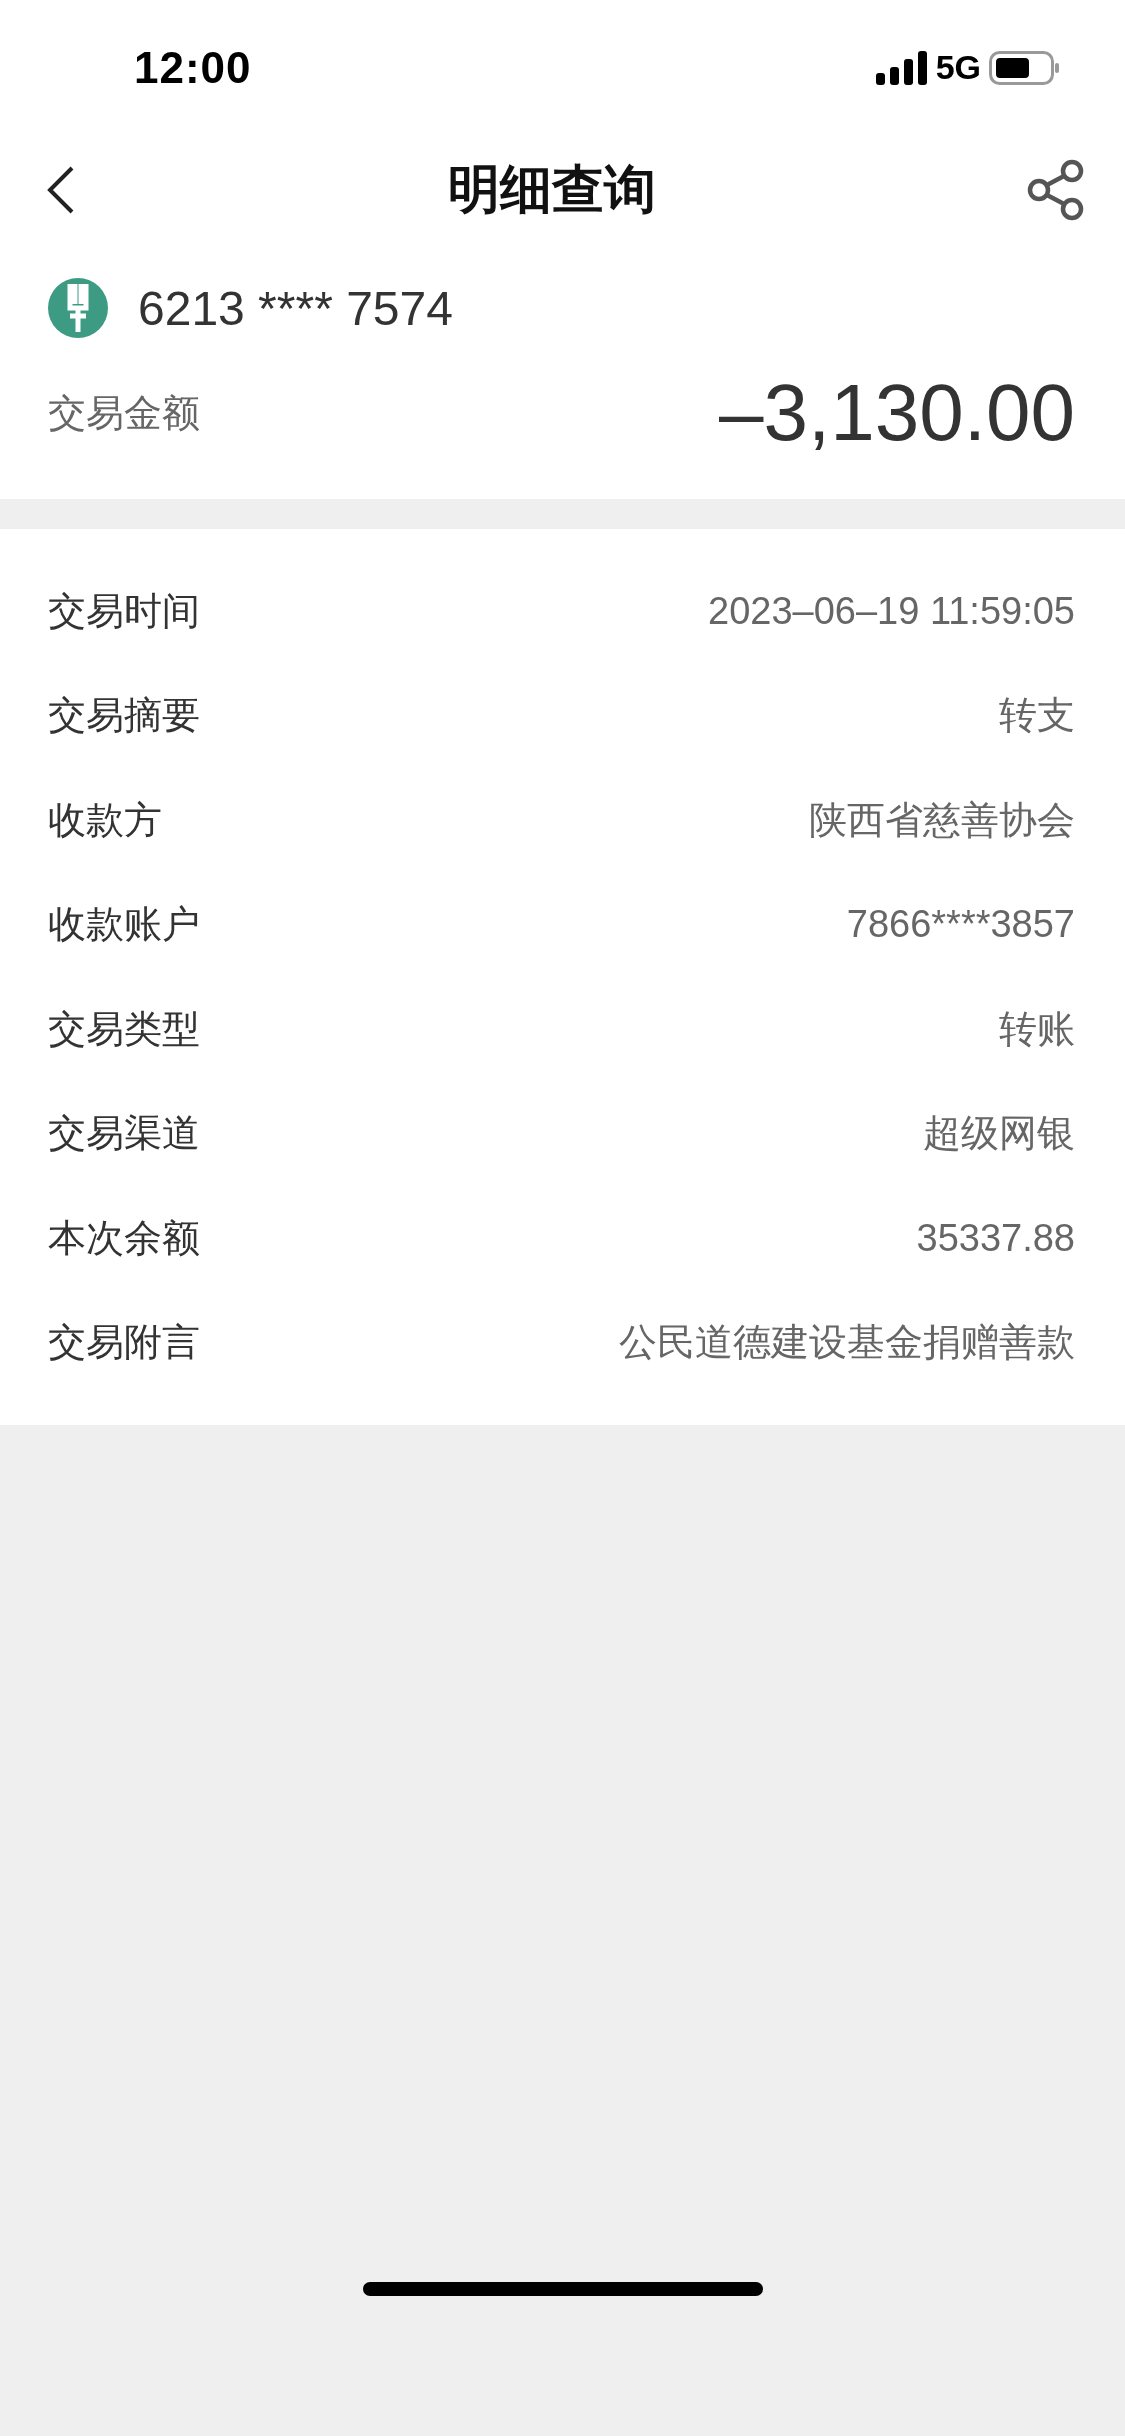 The height and width of the screenshot is (2436, 1125). I want to click on network-label: 5G, so click(958, 67).